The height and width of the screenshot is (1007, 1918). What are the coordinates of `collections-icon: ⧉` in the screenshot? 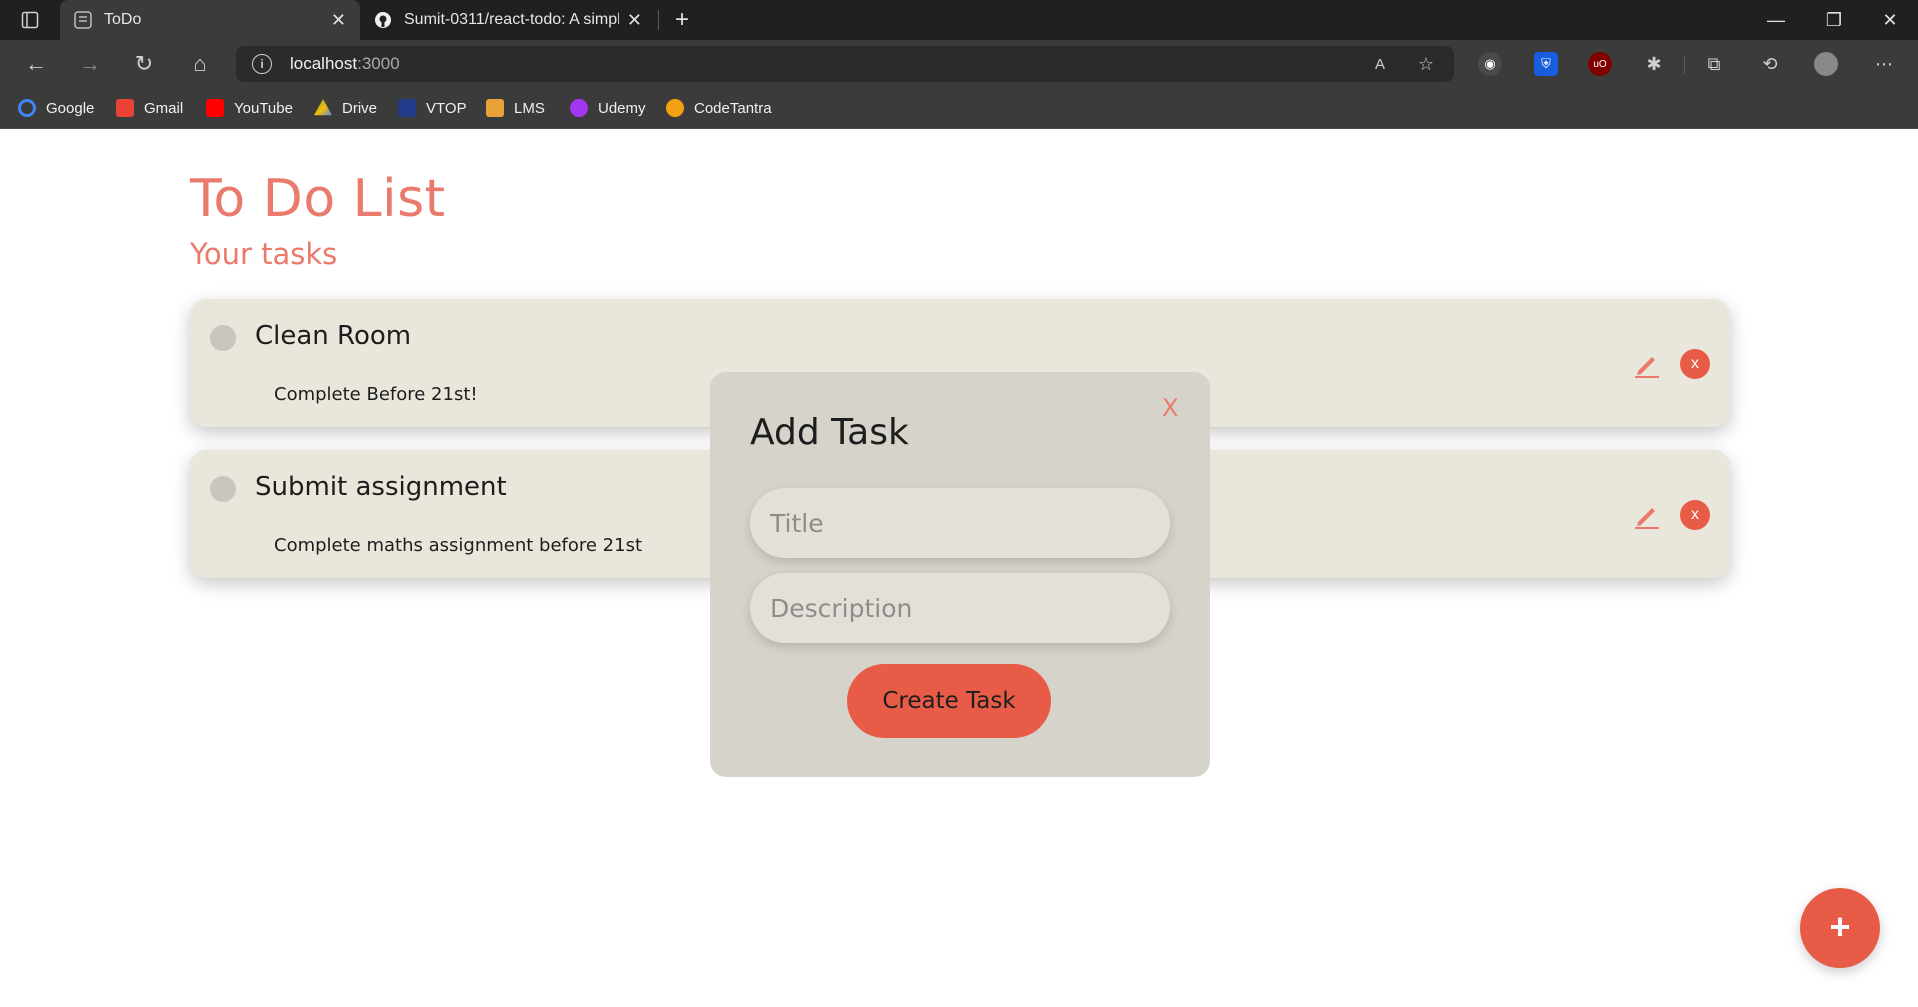 It's located at (1714, 64).